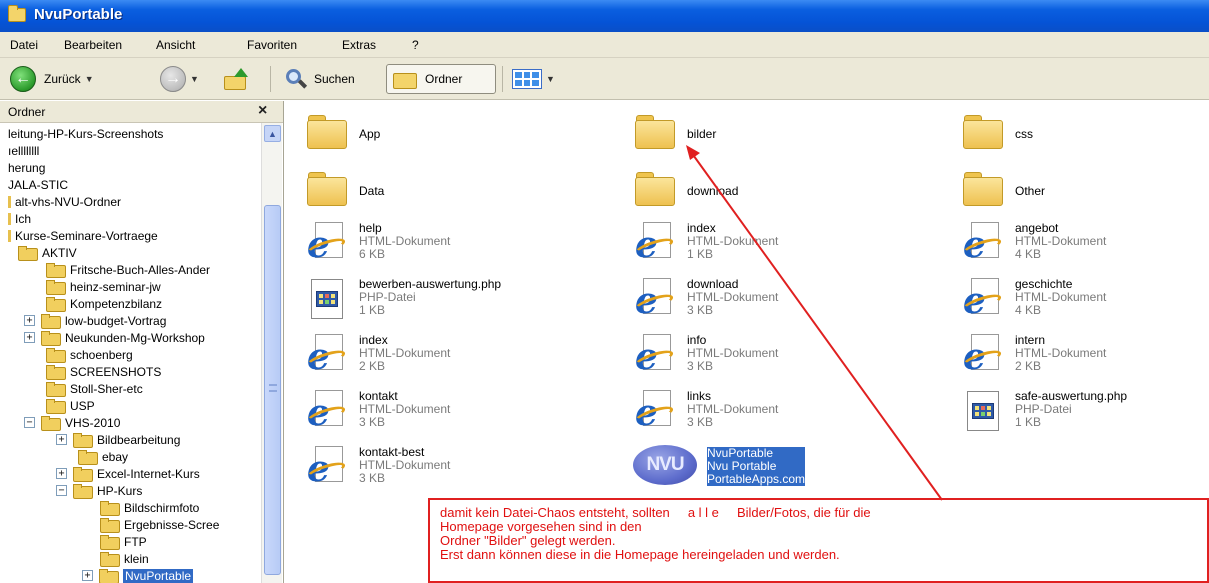 Image resolution: width=1209 pixels, height=583 pixels. I want to click on file-item: e links HTML-Dokument 3 KB, so click(705, 411).